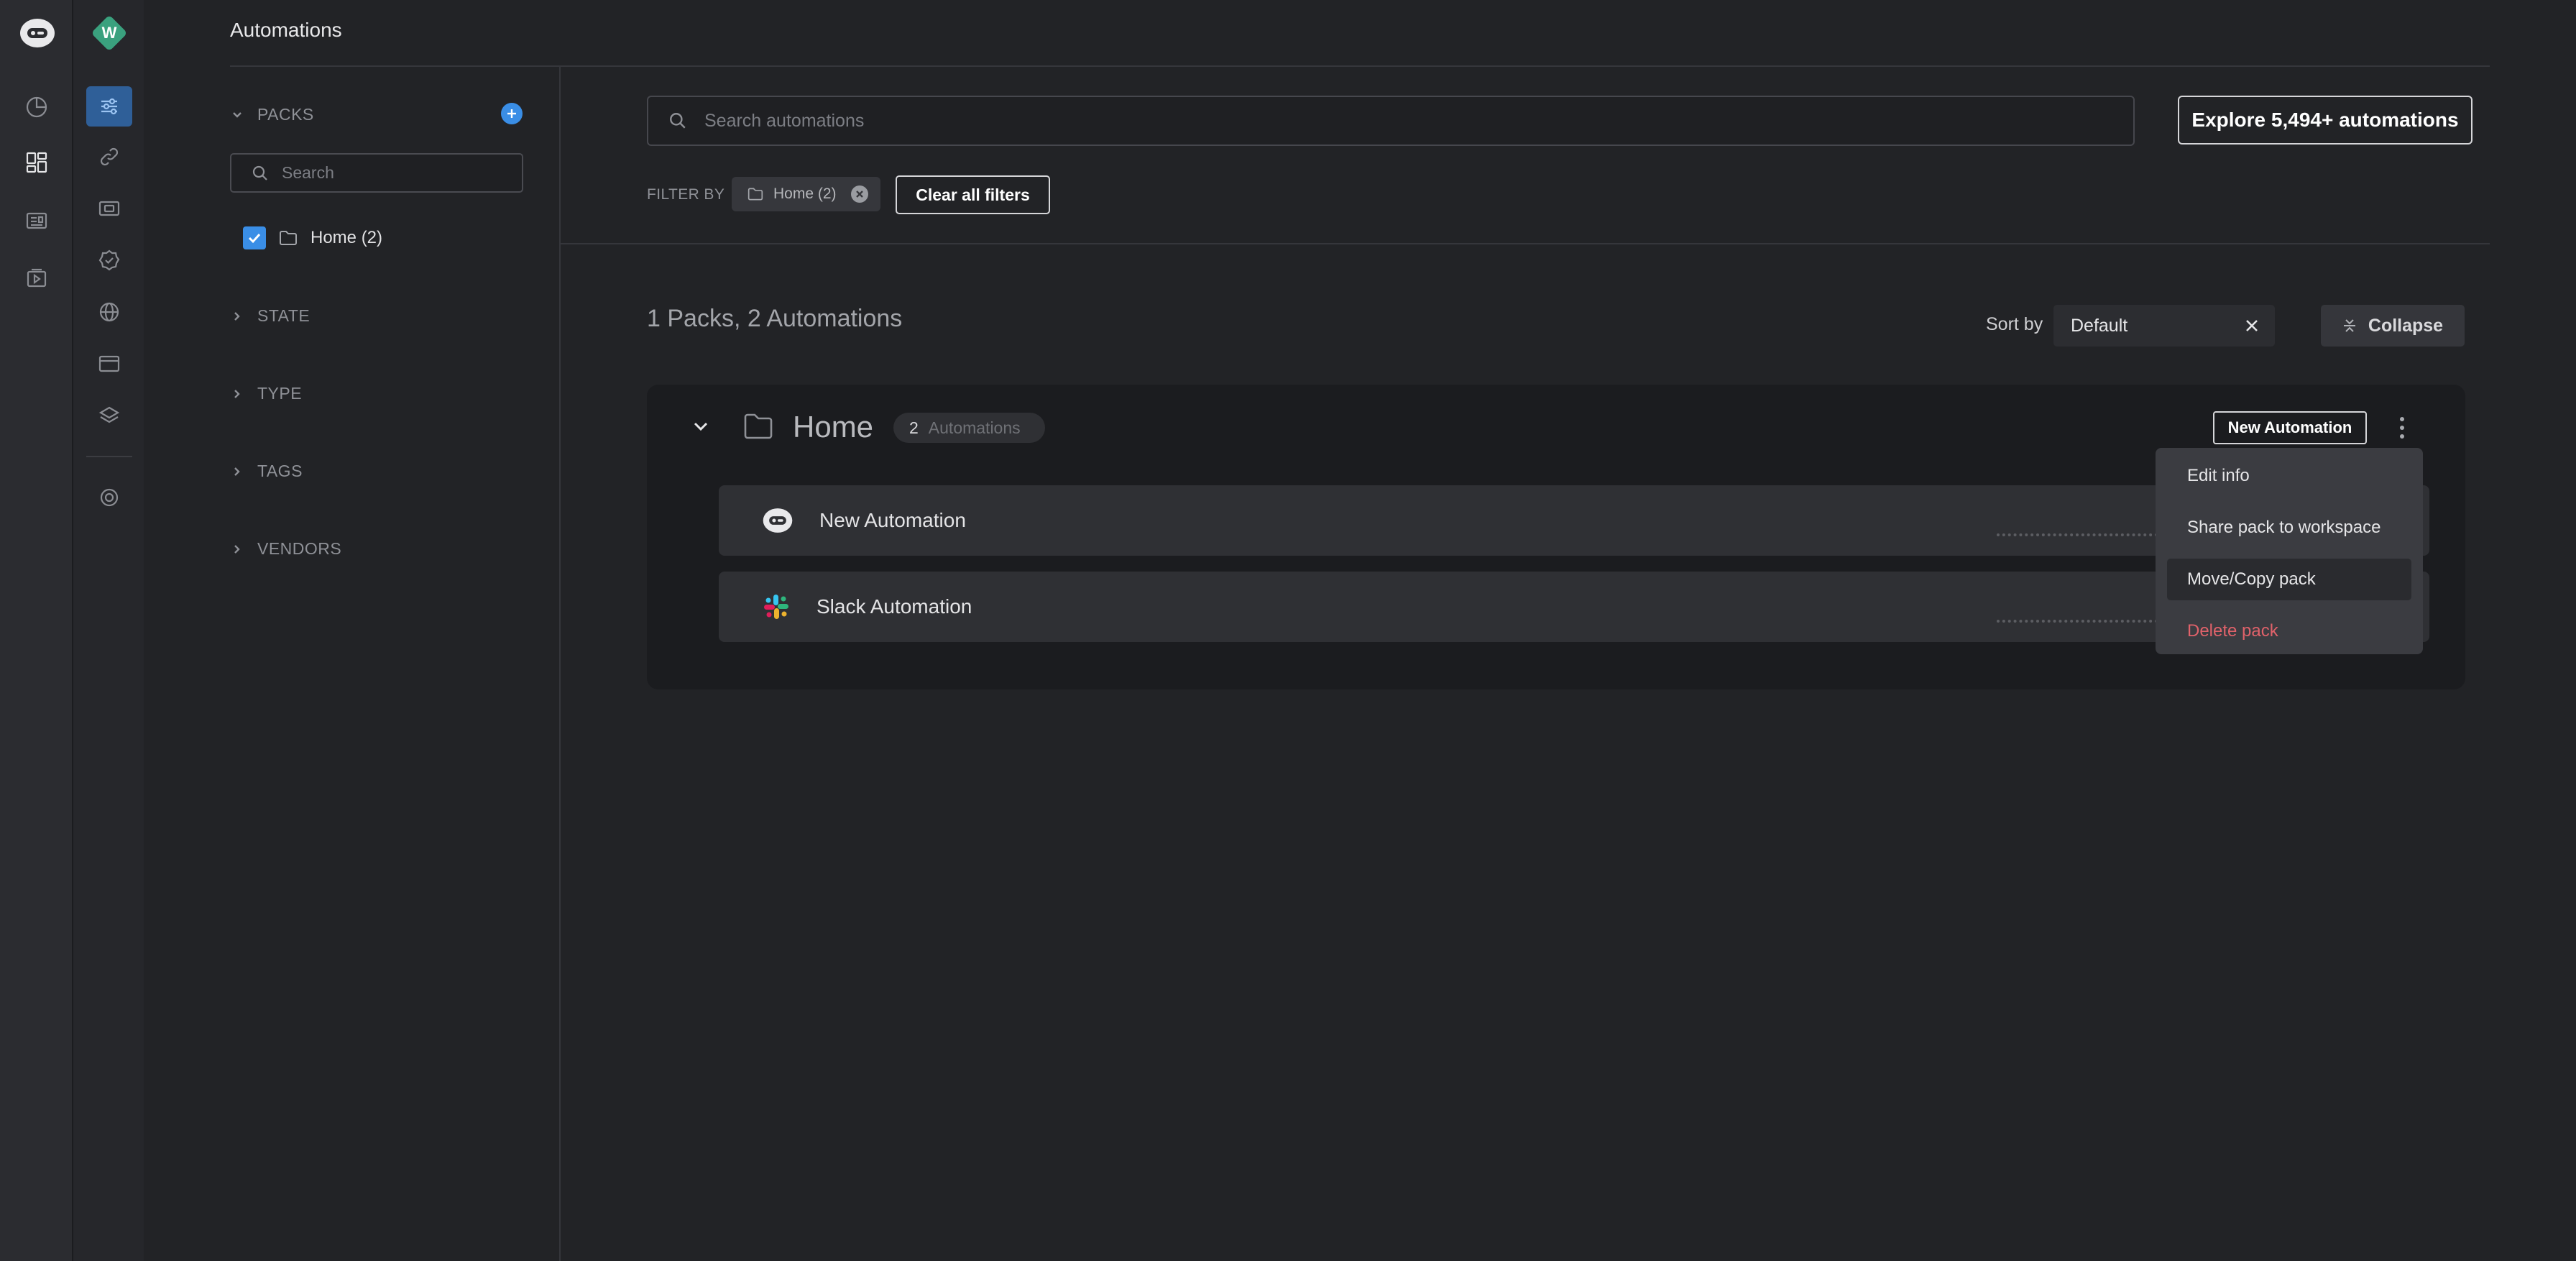 Image resolution: width=2576 pixels, height=1261 pixels. What do you see at coordinates (2289, 579) in the screenshot?
I see `menu-item-move-copy-pack: Move/Copy pack` at bounding box center [2289, 579].